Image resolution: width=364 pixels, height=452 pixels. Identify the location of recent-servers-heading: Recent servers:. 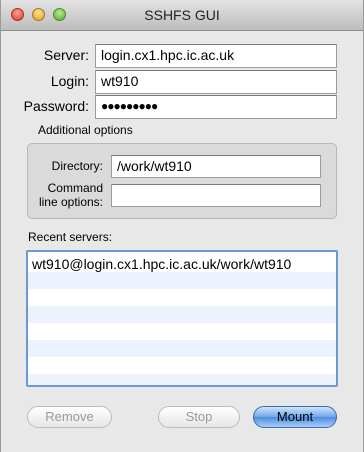
(70, 237).